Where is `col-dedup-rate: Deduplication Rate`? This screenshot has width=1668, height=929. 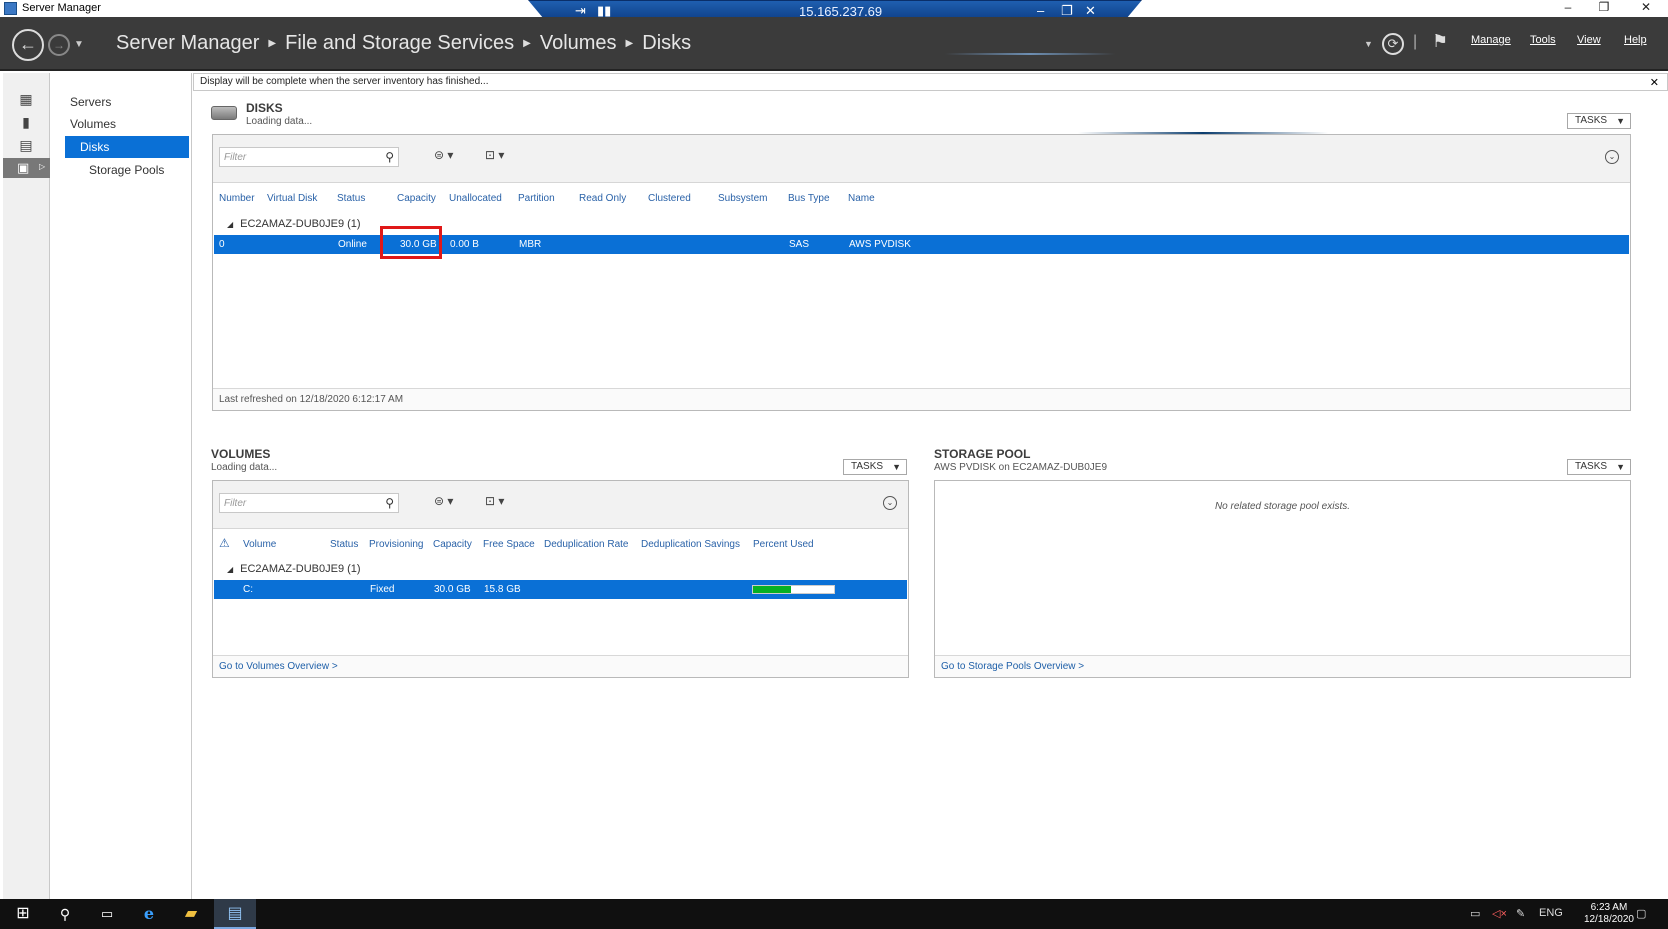 col-dedup-rate: Deduplication Rate is located at coordinates (586, 544).